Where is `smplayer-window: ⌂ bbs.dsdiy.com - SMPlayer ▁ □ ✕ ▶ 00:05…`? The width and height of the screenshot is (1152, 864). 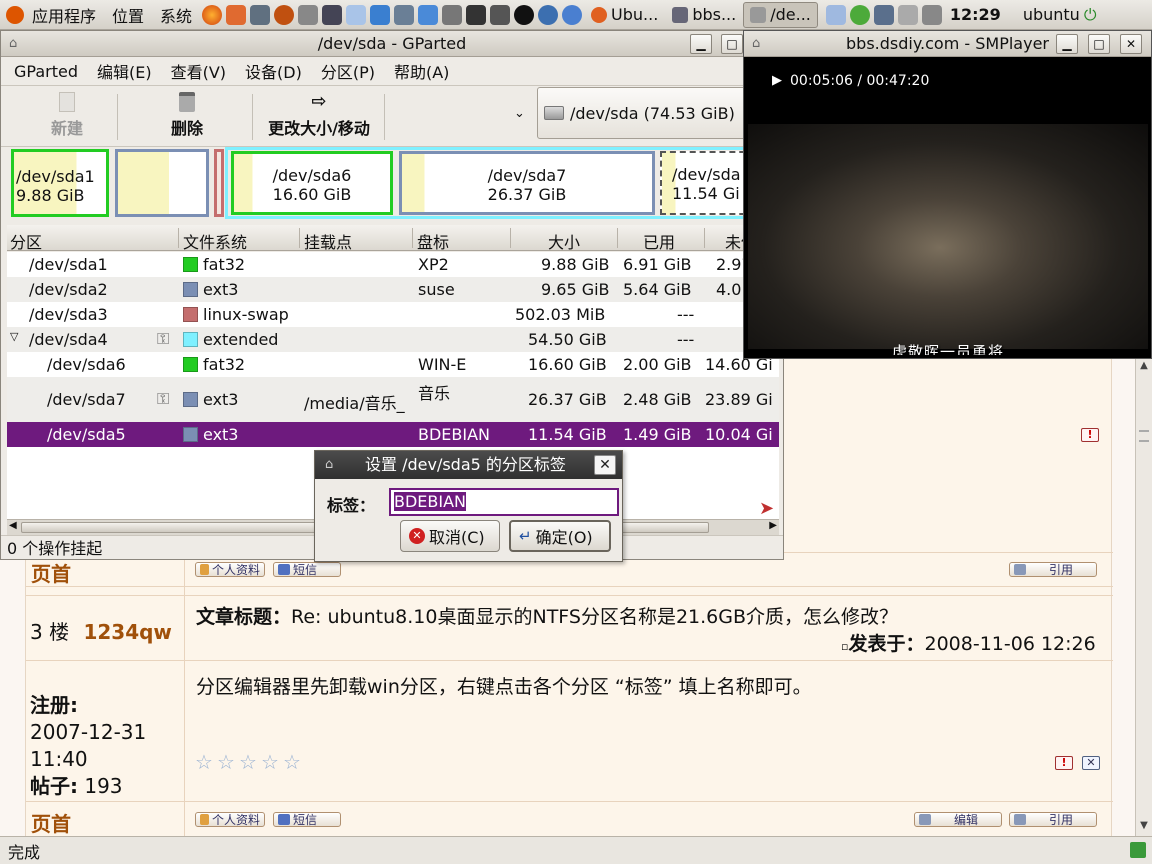
smplayer-window: ⌂ bbs.dsdiy.com - SMPlayer ▁ □ ✕ ▶ 00:05… is located at coordinates (947, 194).